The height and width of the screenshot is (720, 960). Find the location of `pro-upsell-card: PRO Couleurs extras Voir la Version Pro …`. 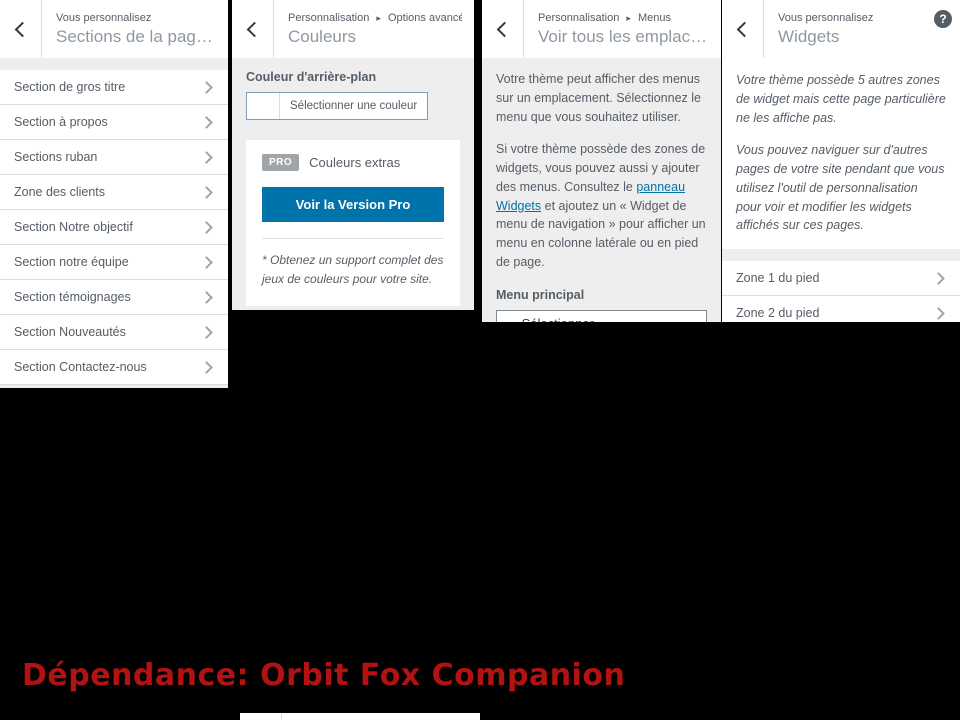

pro-upsell-card: PRO Couleurs extras Voir la Version Pro … is located at coordinates (353, 223).